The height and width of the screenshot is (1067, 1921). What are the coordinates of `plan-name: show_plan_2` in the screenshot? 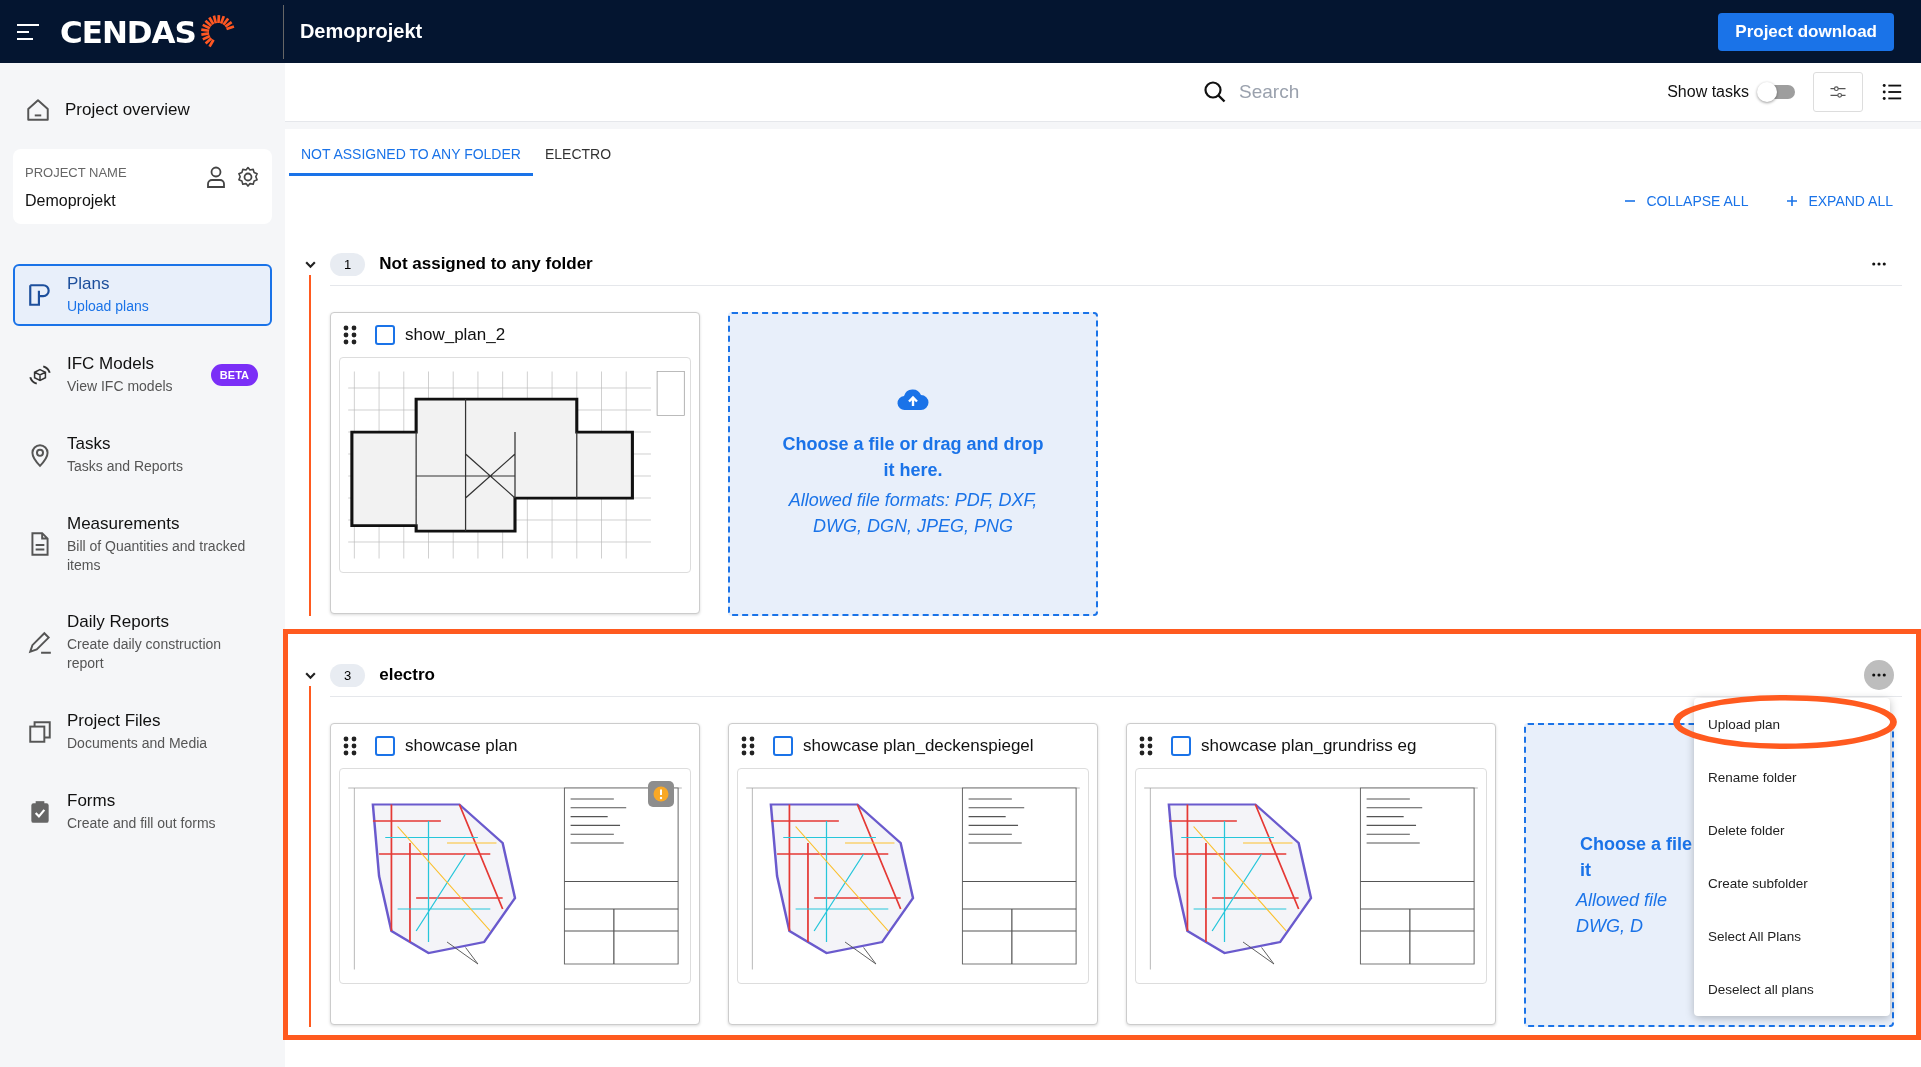 It's located at (455, 335).